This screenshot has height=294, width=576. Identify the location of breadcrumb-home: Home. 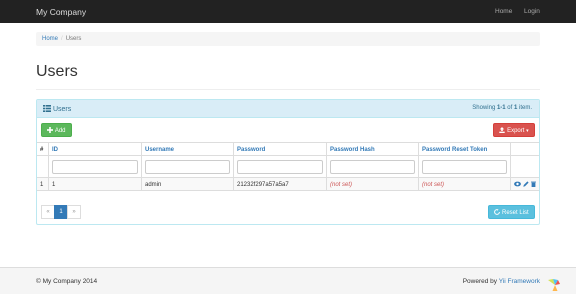
(50, 39).